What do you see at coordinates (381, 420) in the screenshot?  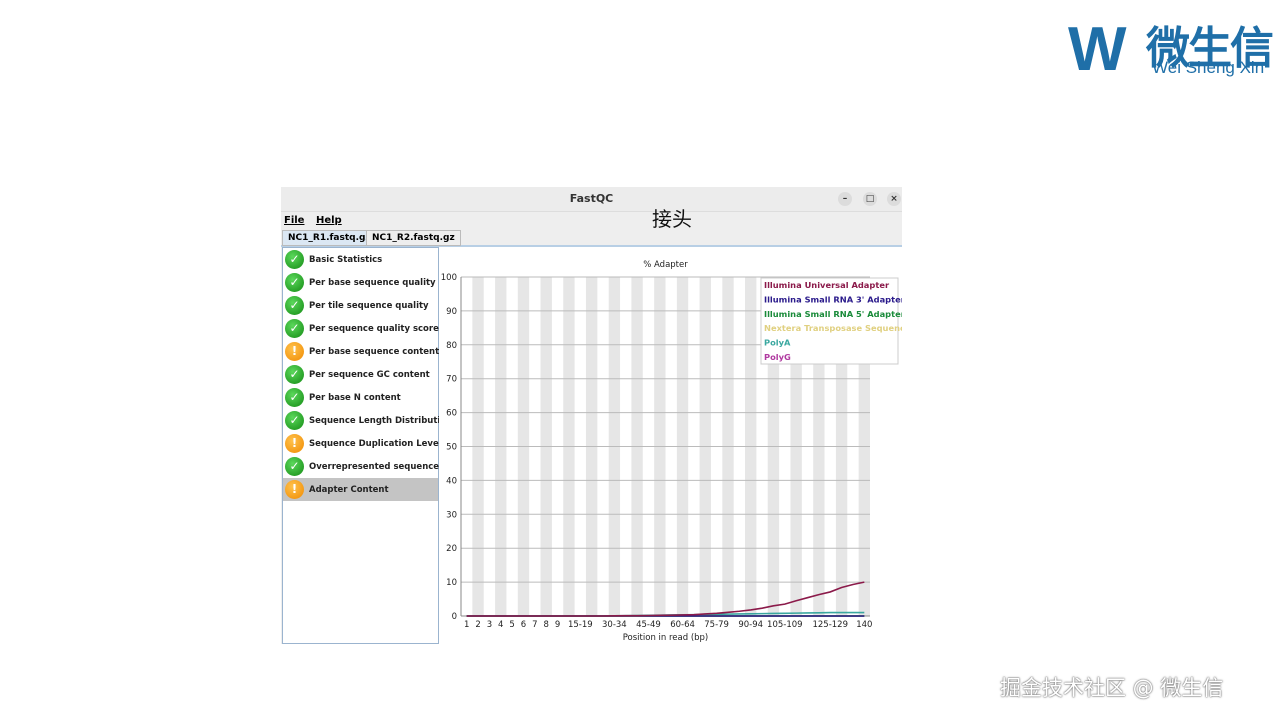 I see `module-label: Sequence Length Distribution` at bounding box center [381, 420].